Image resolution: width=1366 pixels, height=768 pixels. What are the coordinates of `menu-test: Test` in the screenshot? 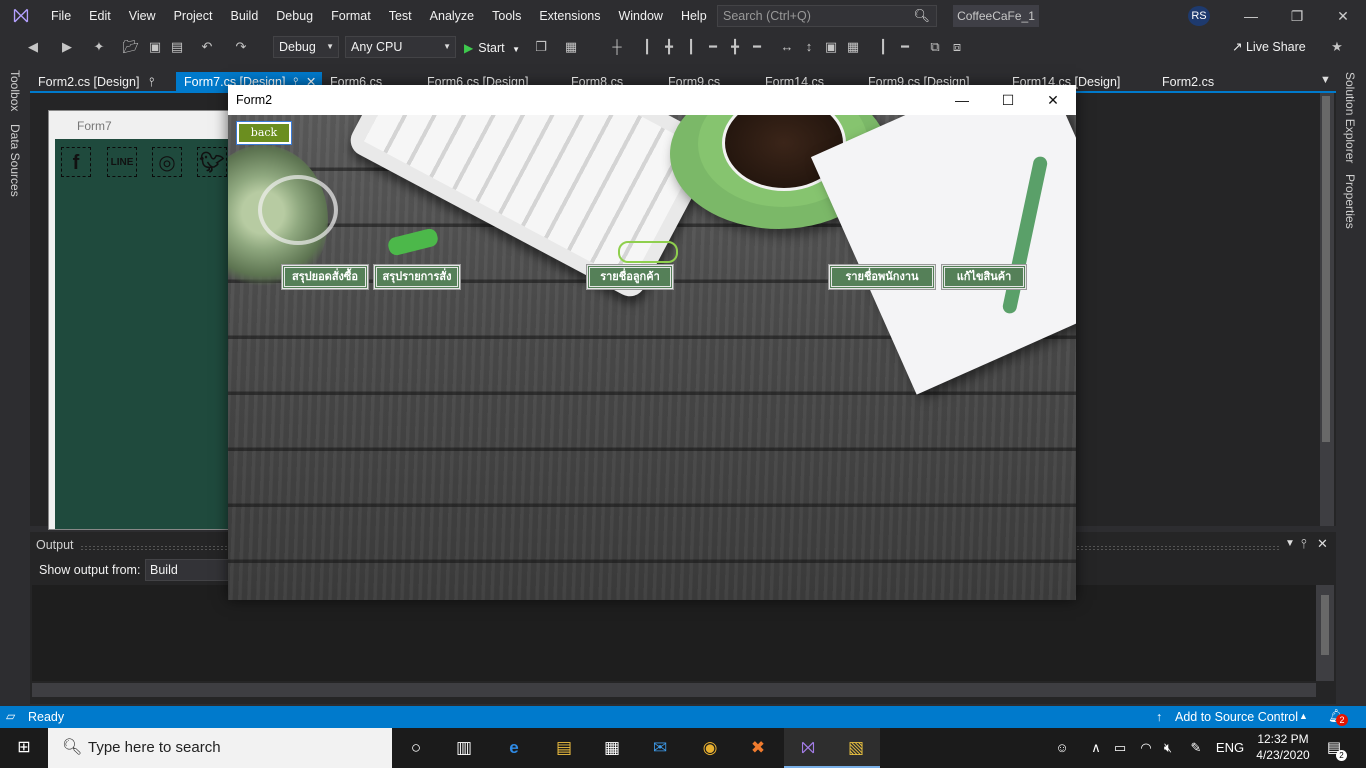 It's located at (400, 16).